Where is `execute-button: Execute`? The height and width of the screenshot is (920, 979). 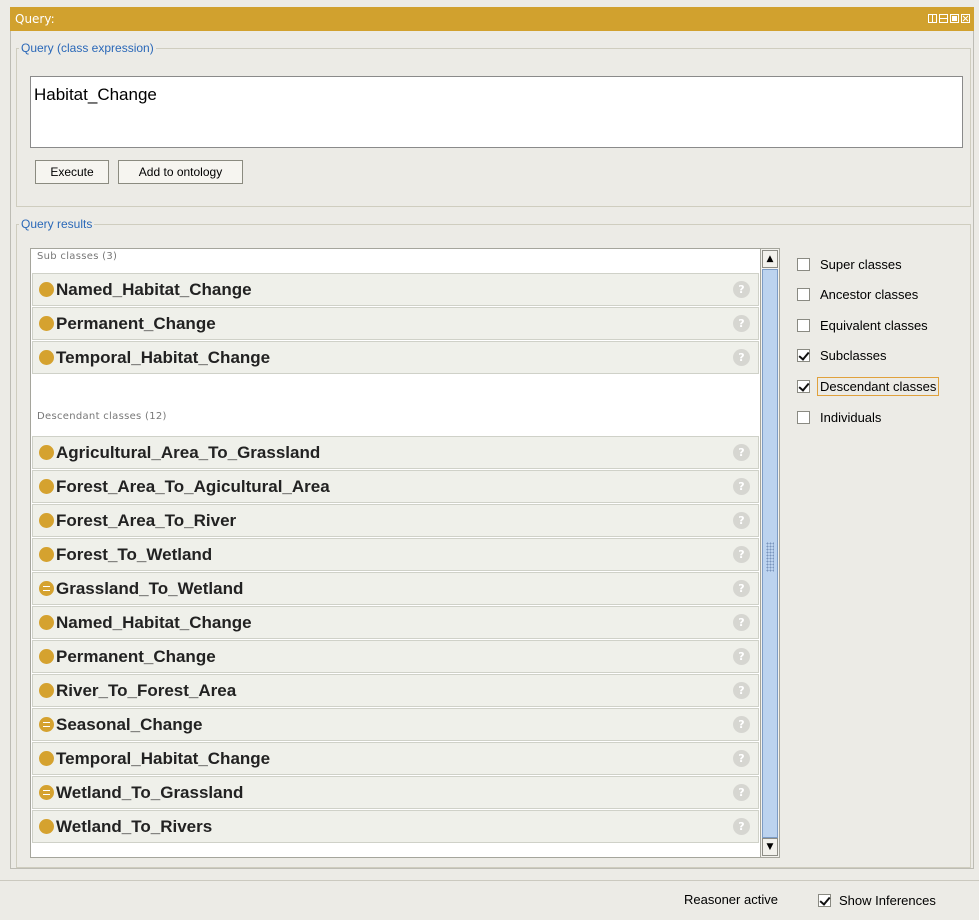 execute-button: Execute is located at coordinates (72, 172).